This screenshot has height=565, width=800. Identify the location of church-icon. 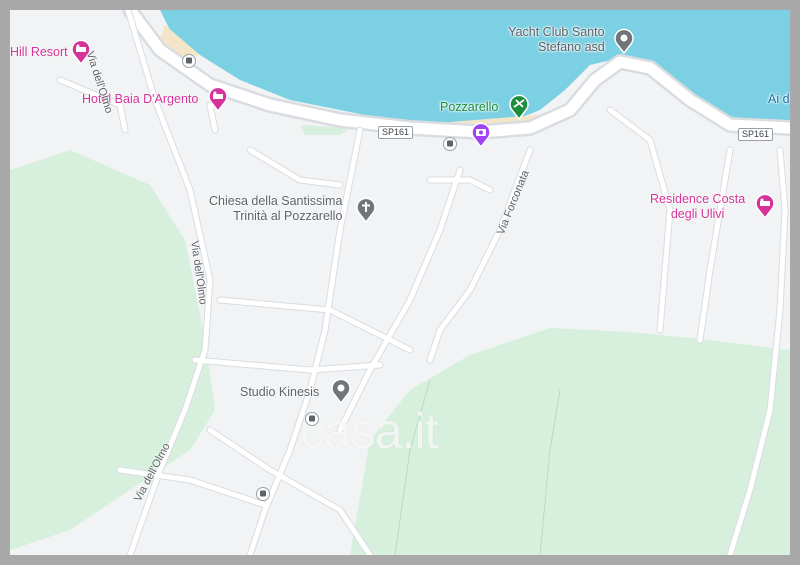
(366, 210).